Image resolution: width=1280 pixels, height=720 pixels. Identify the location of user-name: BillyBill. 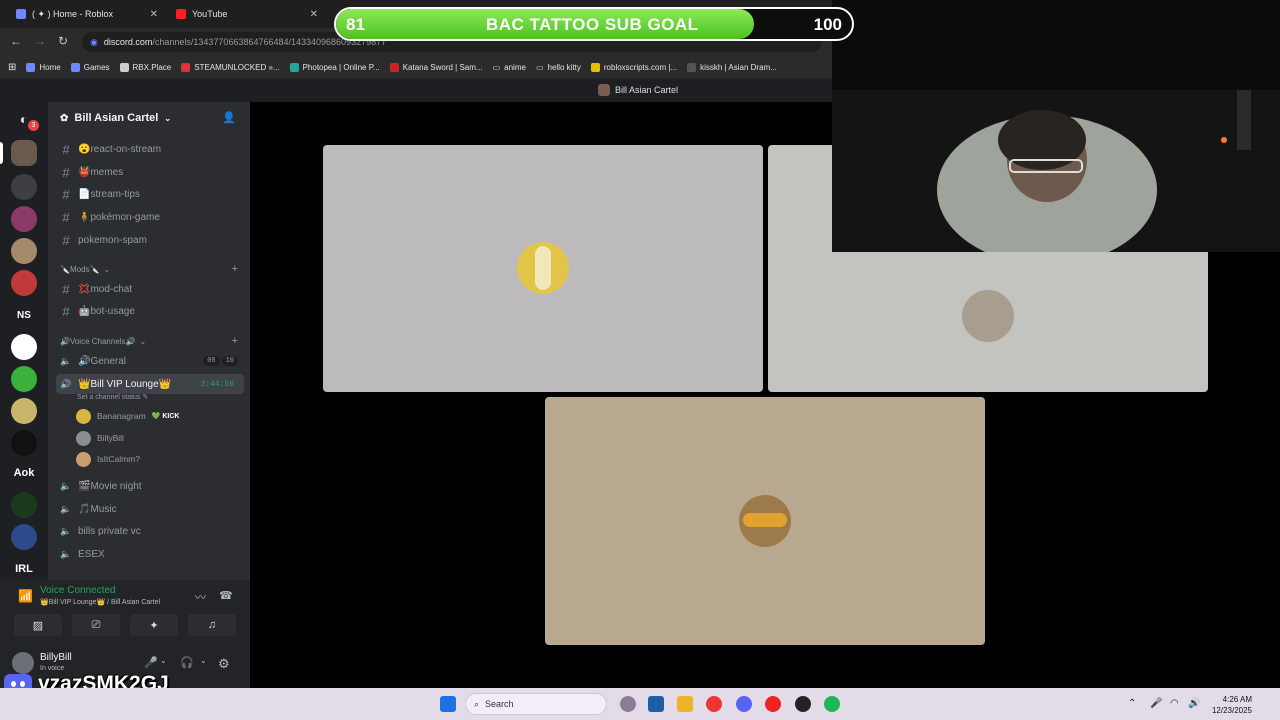
(56, 657).